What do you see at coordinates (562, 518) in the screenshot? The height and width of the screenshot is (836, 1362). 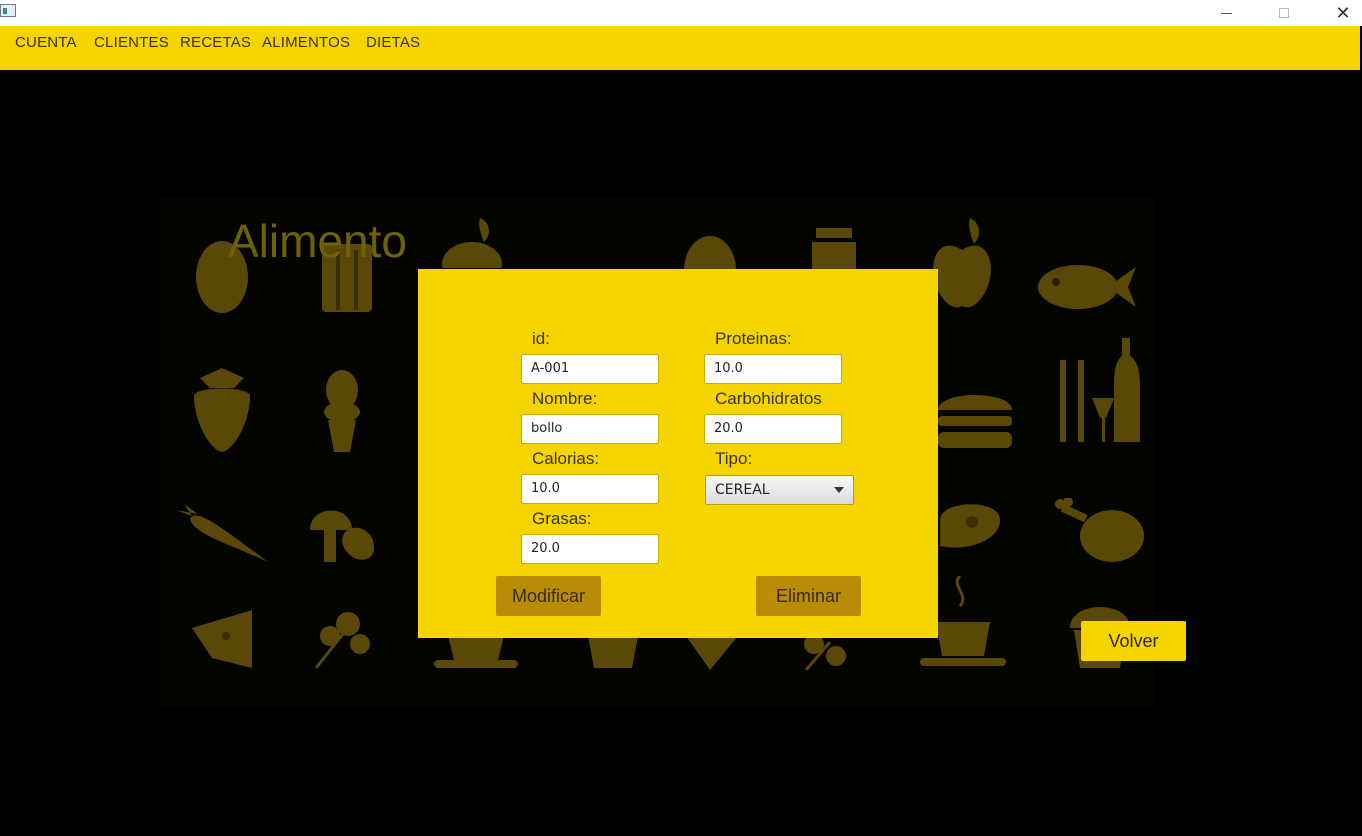 I see `grasas-label: Grasas:` at bounding box center [562, 518].